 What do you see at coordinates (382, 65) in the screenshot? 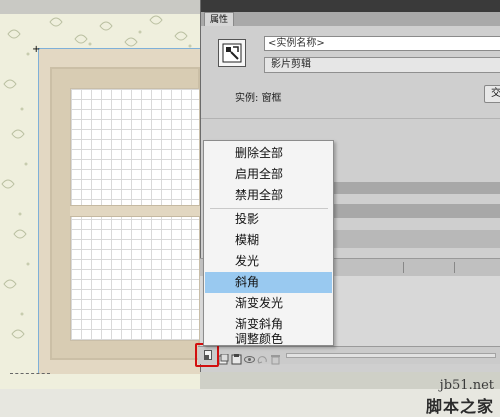
I see `symbol-type-select: 影片剪辑` at bounding box center [382, 65].